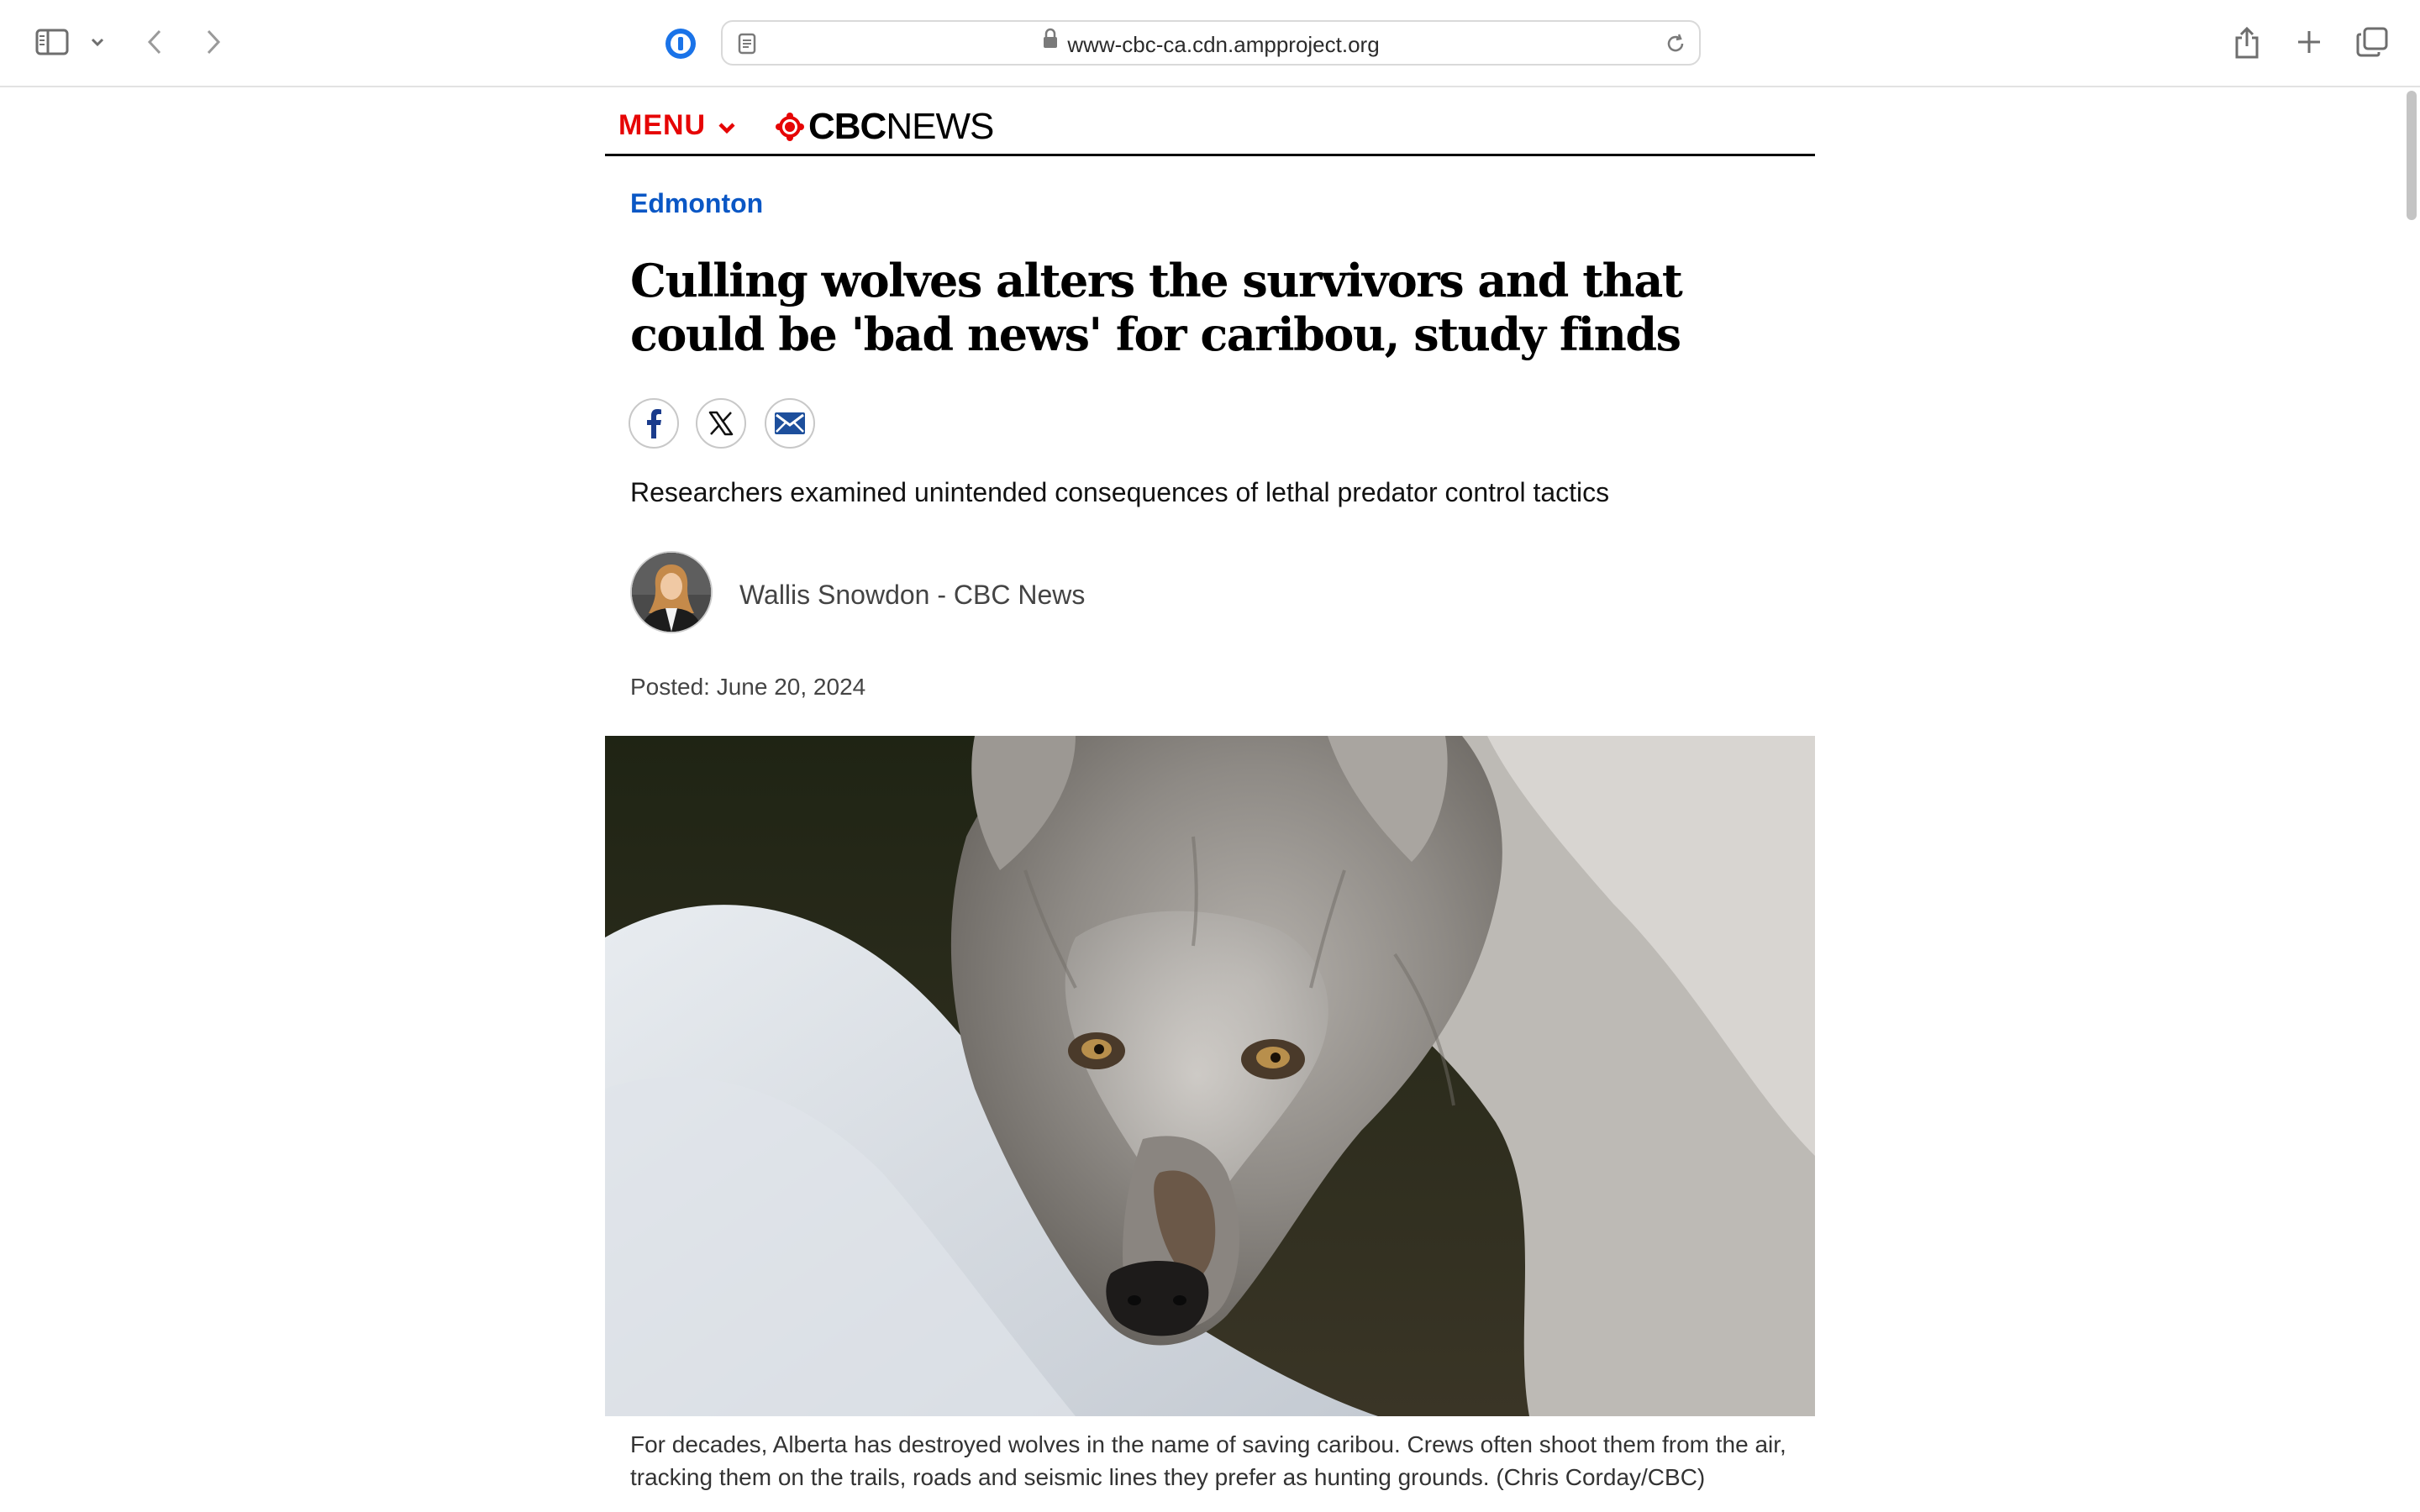 Image resolution: width=2420 pixels, height=1512 pixels. I want to click on browser-toolbar: www-cbc-ca.cdn.ampproject.org, so click(1210, 43).